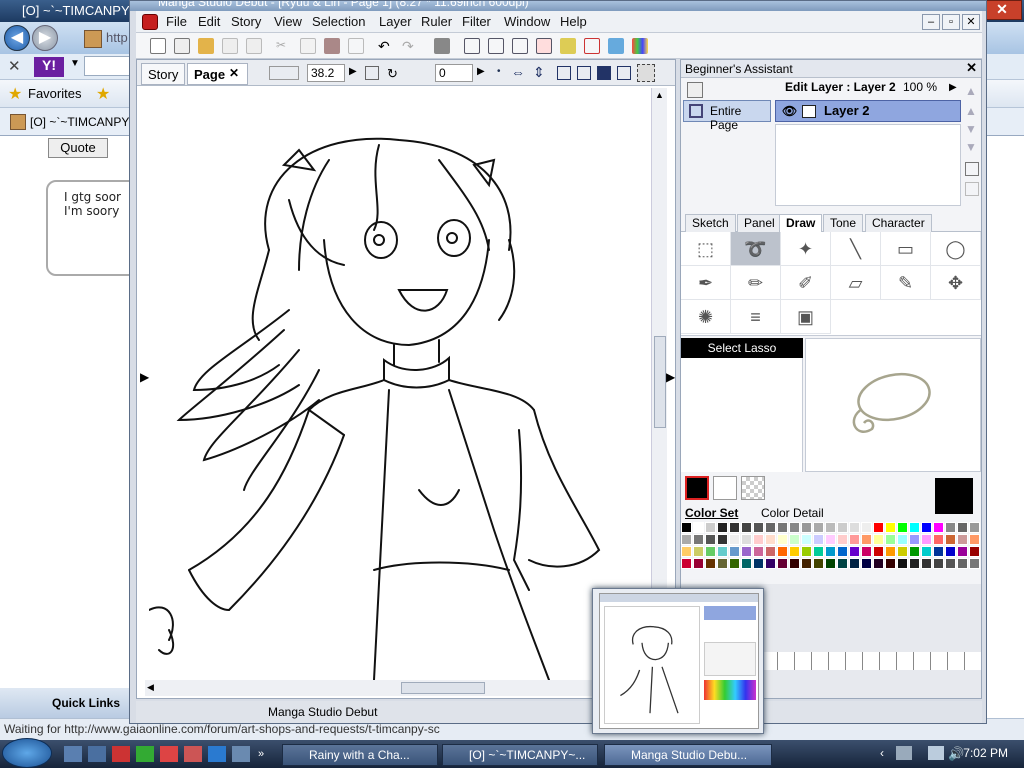  Describe the element at coordinates (789, 111) in the screenshot. I see `visibility-eye-icon: 👁` at that location.